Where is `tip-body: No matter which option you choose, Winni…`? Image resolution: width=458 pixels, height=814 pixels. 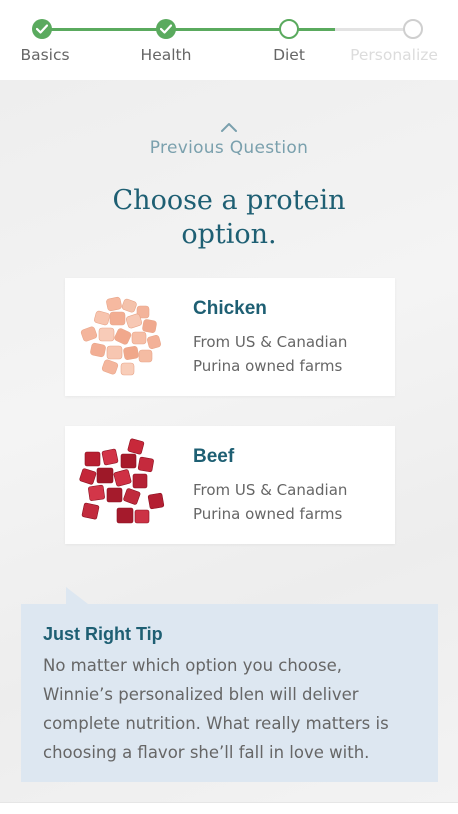 tip-body: No matter which option you choose, Winni… is located at coordinates (229, 709).